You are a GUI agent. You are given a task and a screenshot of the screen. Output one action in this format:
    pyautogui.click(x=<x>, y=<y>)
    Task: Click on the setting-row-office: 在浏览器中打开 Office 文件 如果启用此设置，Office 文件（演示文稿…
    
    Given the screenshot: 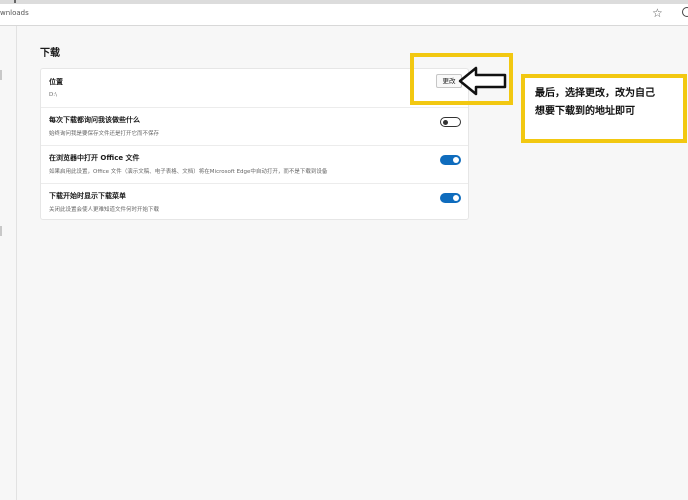 What is the action you would take?
    pyautogui.click(x=254, y=164)
    